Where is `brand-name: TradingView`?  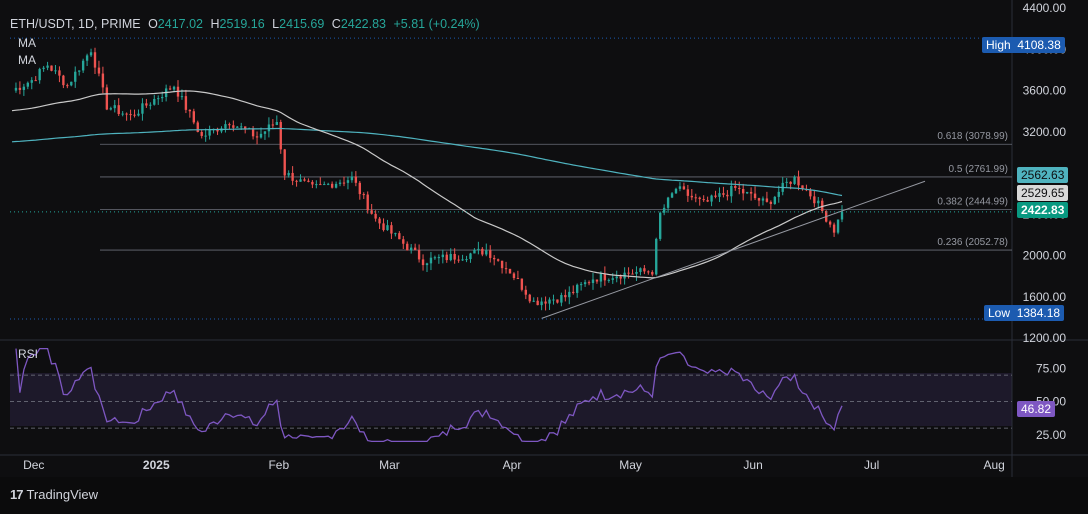 brand-name: TradingView is located at coordinates (62, 494).